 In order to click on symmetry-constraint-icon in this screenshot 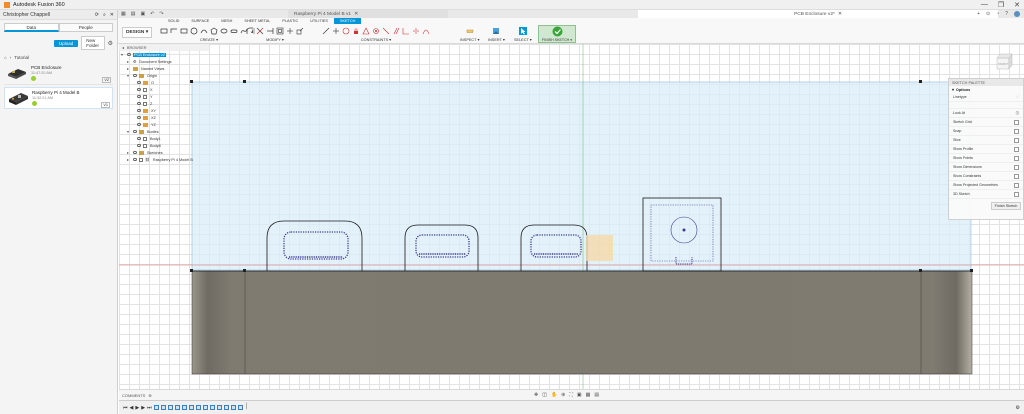, I will do `click(416, 31)`.